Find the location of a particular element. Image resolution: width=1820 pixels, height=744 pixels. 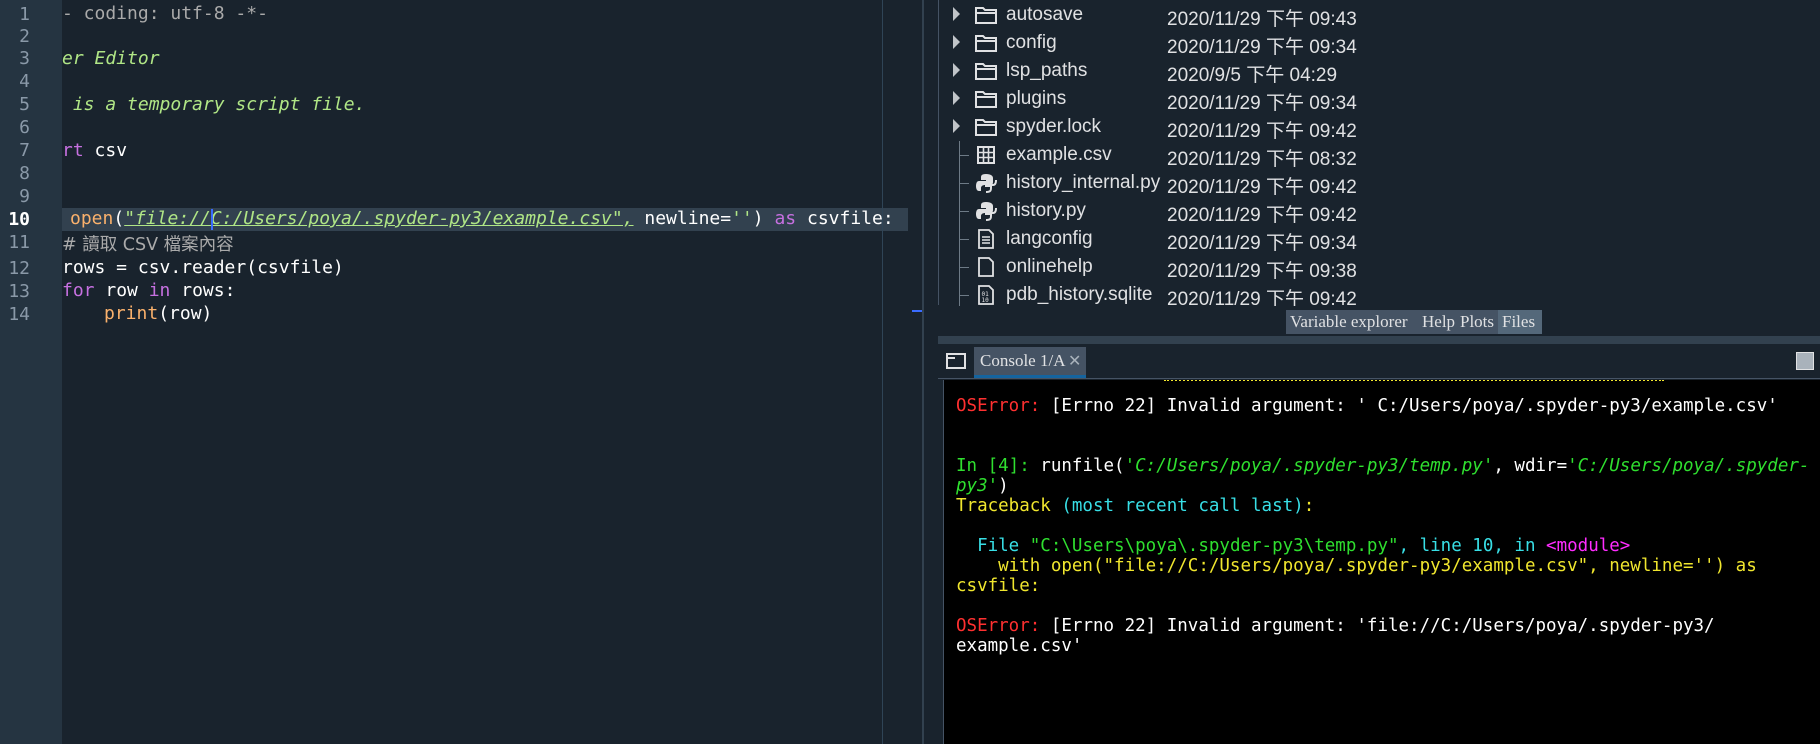

traceback-note: (most recent call last) is located at coordinates (1182, 506).